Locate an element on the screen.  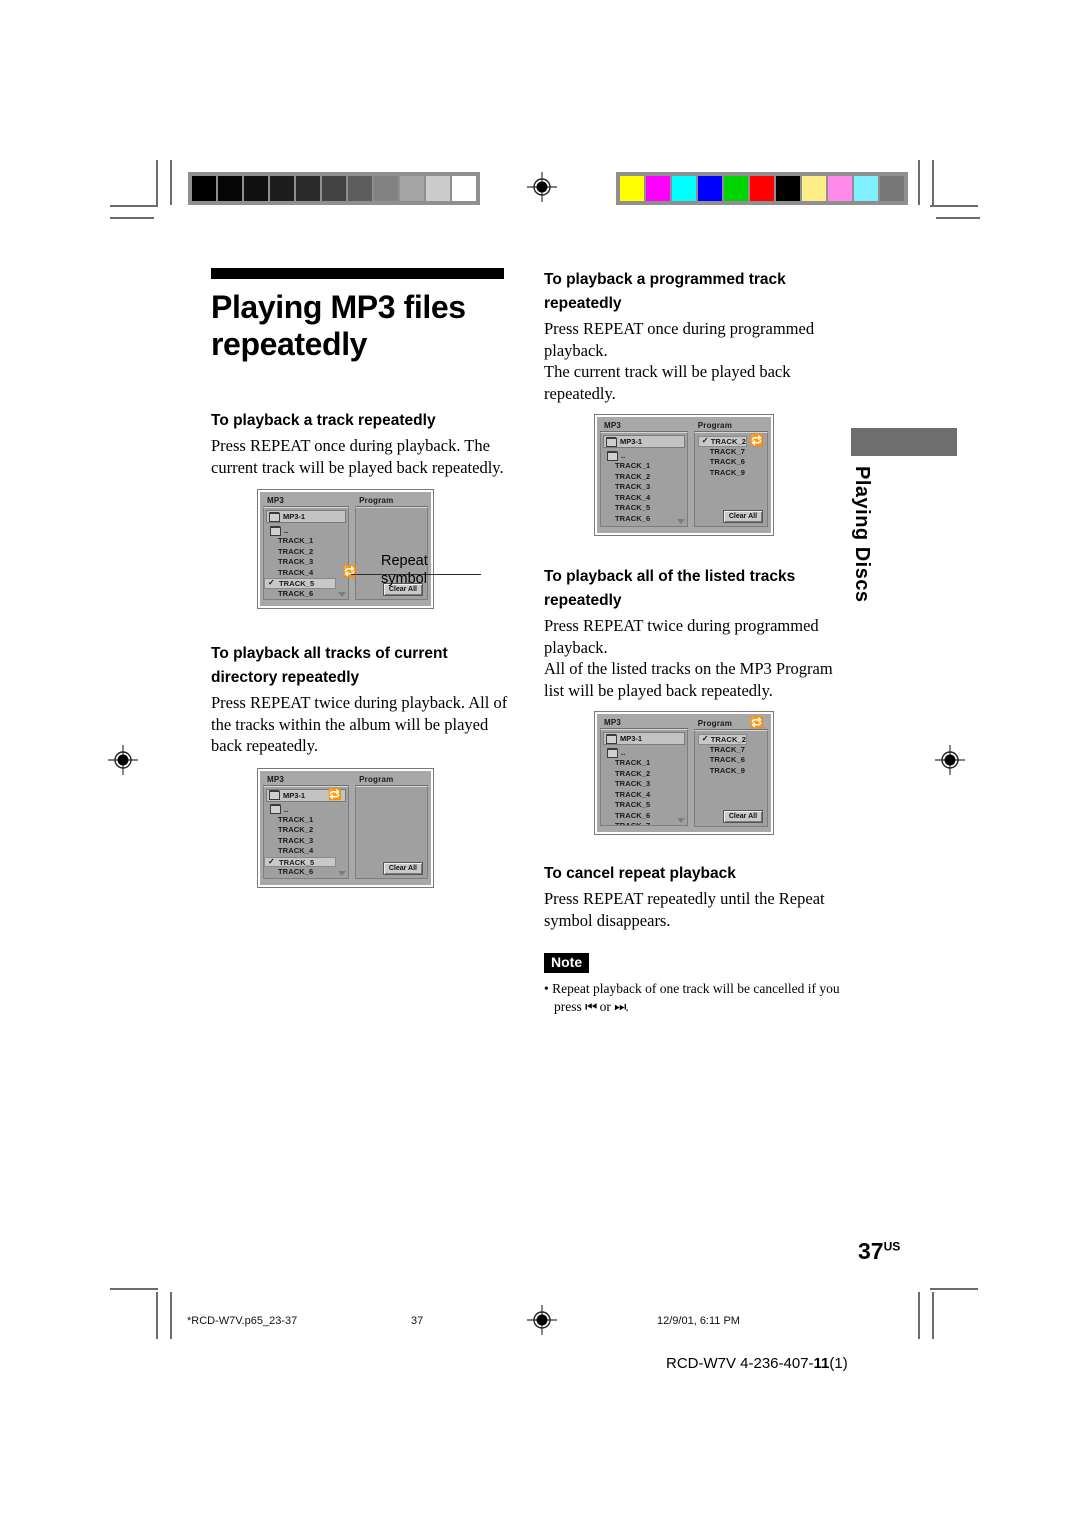
fig2-folder-row: MP3-1 🔁 is located at coordinates (306, 795).